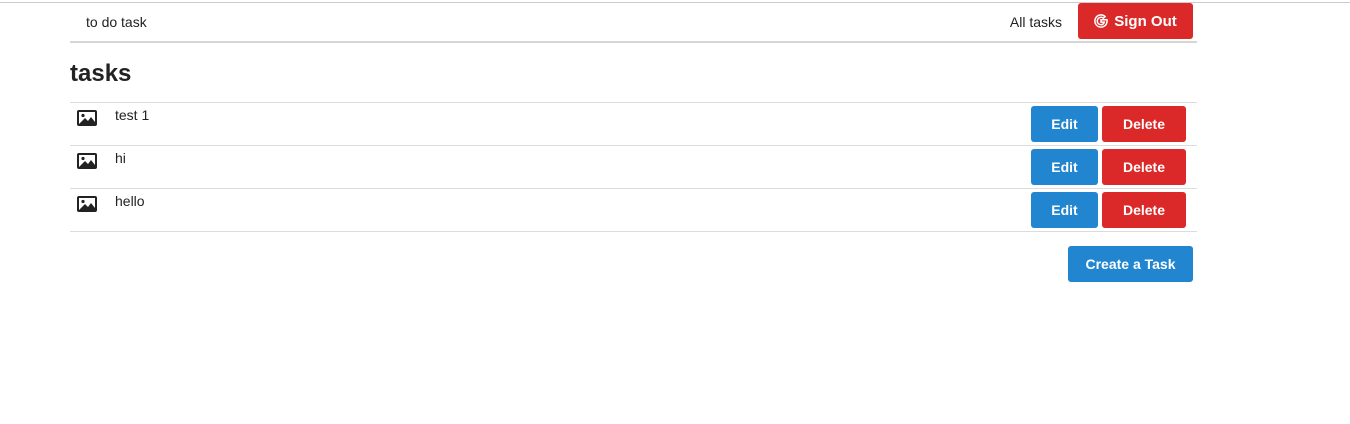 The image size is (1350, 424). What do you see at coordinates (633, 23) in the screenshot?
I see `top-nav: to do task All tasks Sign Out` at bounding box center [633, 23].